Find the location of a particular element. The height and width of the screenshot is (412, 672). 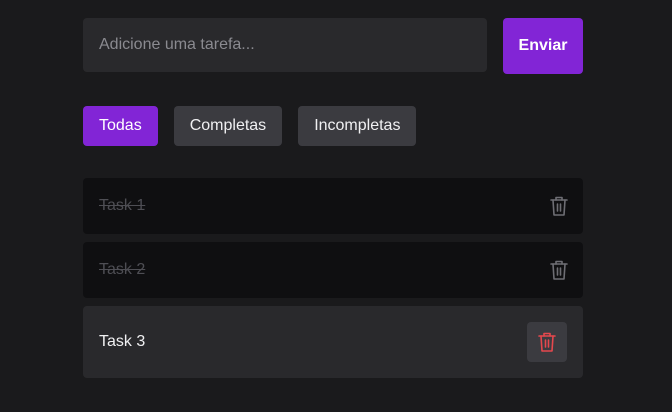

task-label: Task 1 is located at coordinates (122, 205).